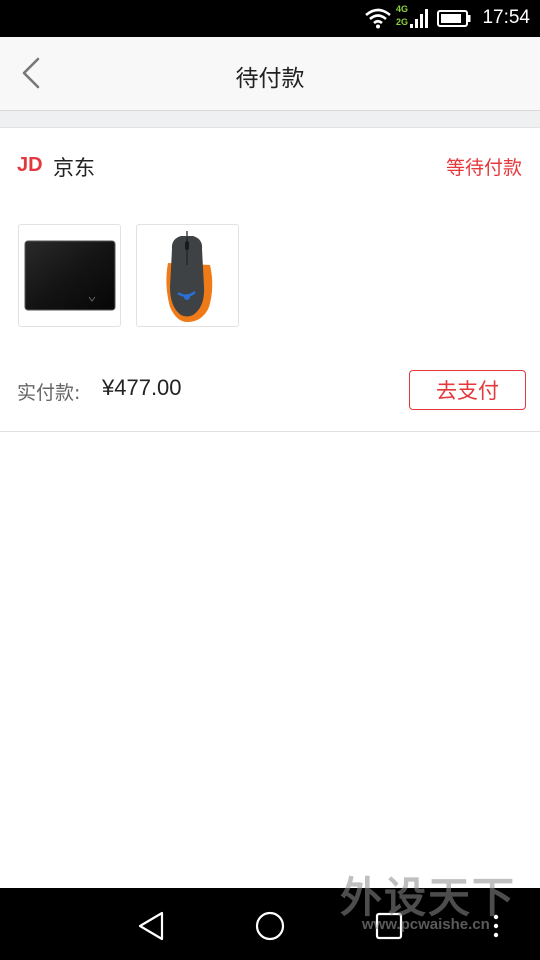 The image size is (540, 960). What do you see at coordinates (270, 79) in the screenshot?
I see `page-title: 待付款` at bounding box center [270, 79].